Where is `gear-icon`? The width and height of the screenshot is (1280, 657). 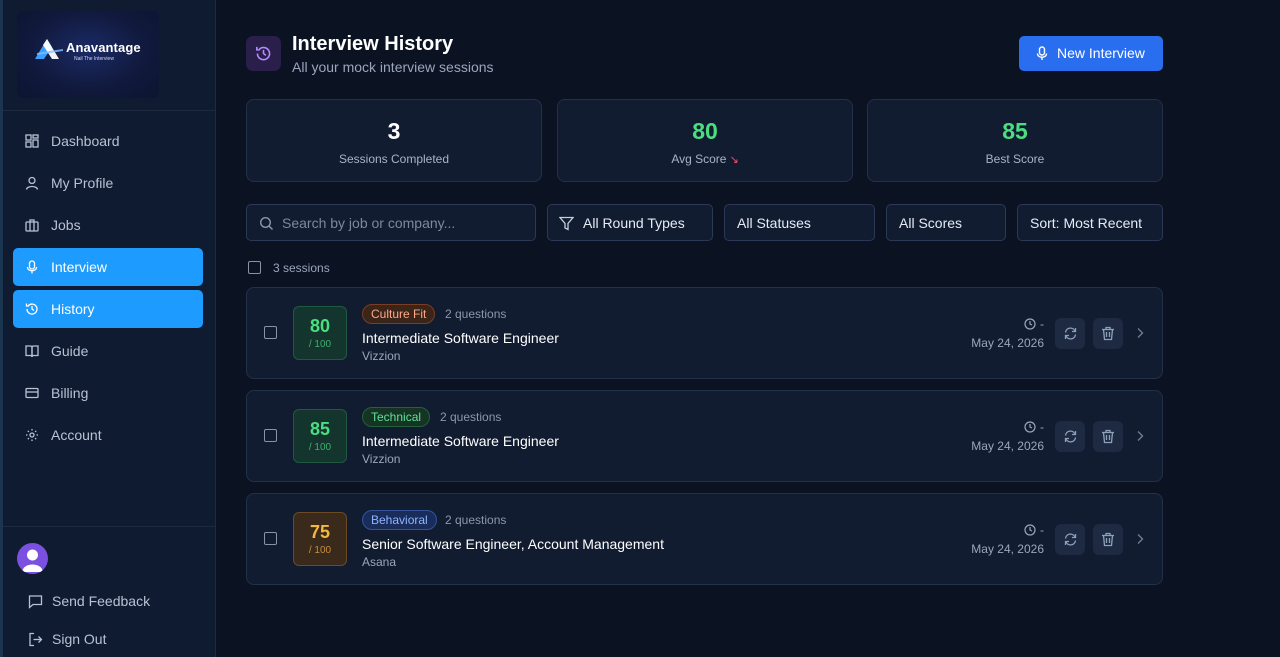
gear-icon is located at coordinates (32, 435).